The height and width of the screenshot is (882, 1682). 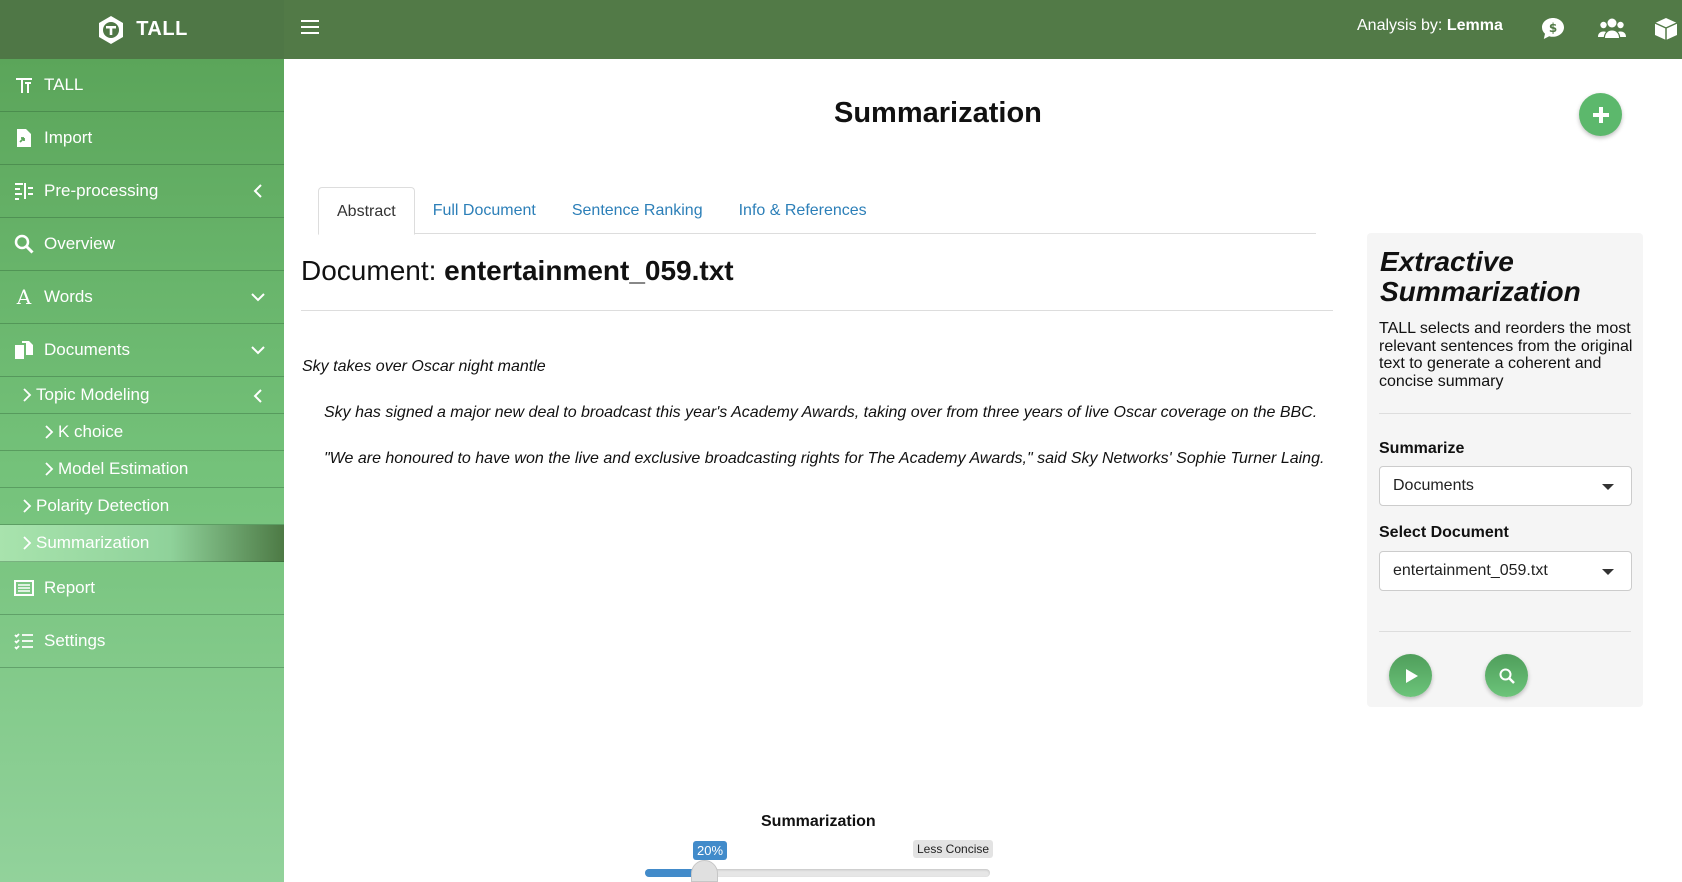 I want to click on brand-name: TALL, so click(x=162, y=29).